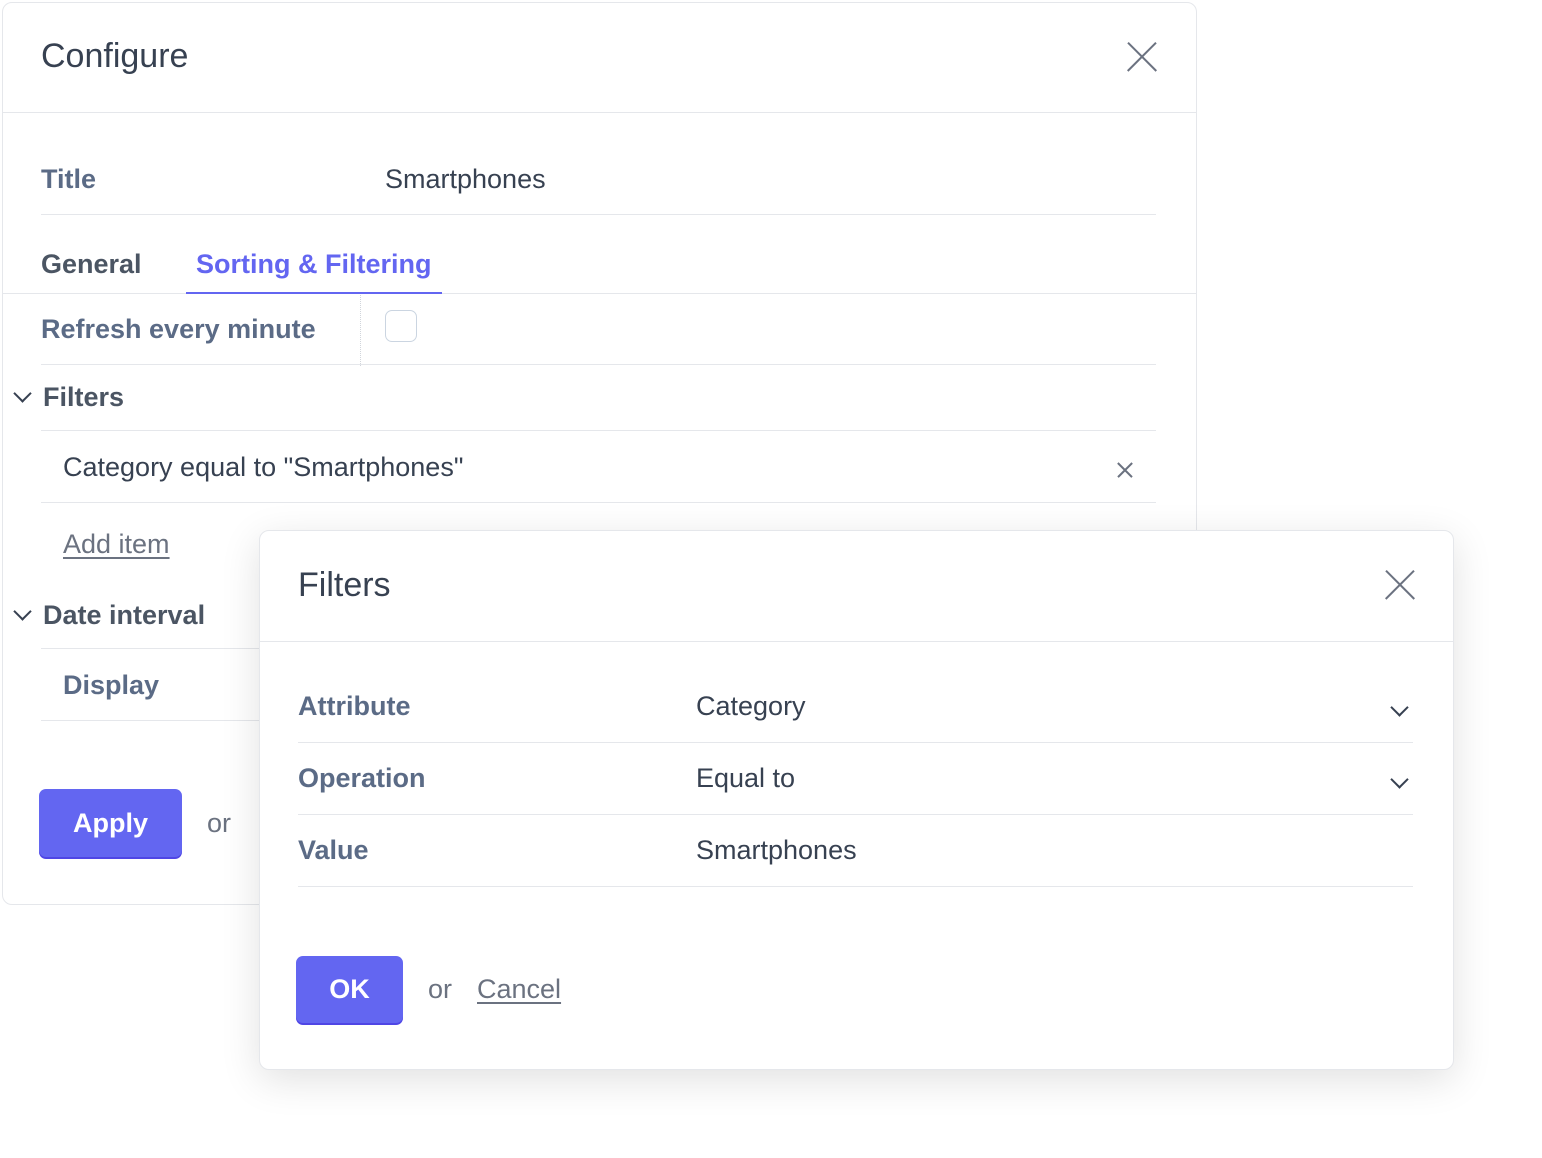 This screenshot has height=1158, width=1542. Describe the element at coordinates (465, 179) in the screenshot. I see `title-field-value: Smartphones` at that location.